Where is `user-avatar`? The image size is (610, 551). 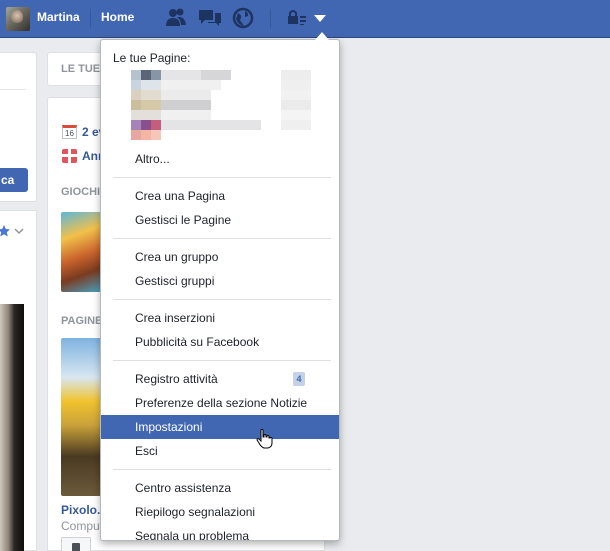 user-avatar is located at coordinates (18, 19).